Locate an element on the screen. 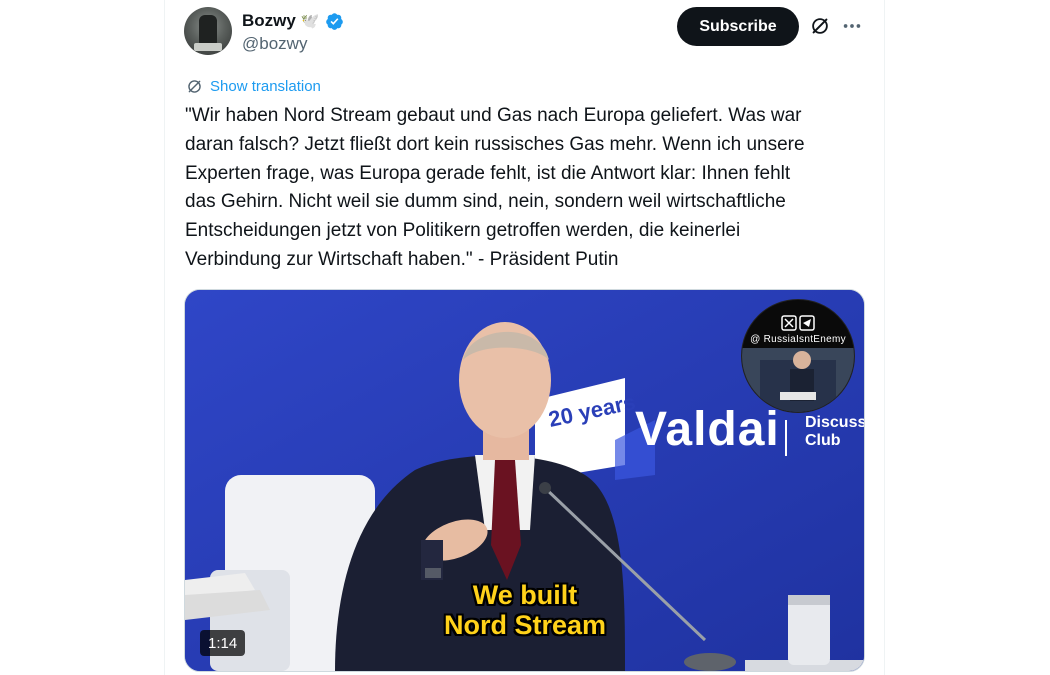 This screenshot has height=675, width=1050. avatar-figure is located at coordinates (208, 30).